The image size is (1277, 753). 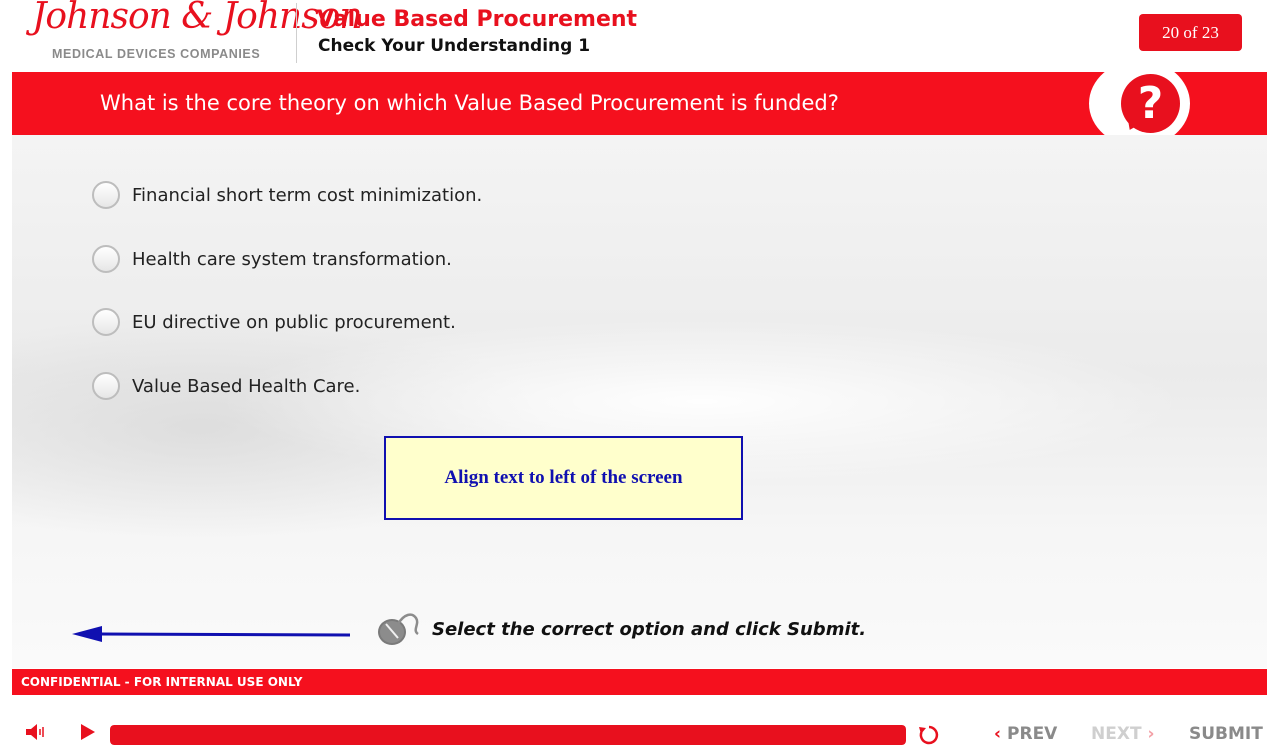 I want to click on play-icon, so click(x=87, y=732).